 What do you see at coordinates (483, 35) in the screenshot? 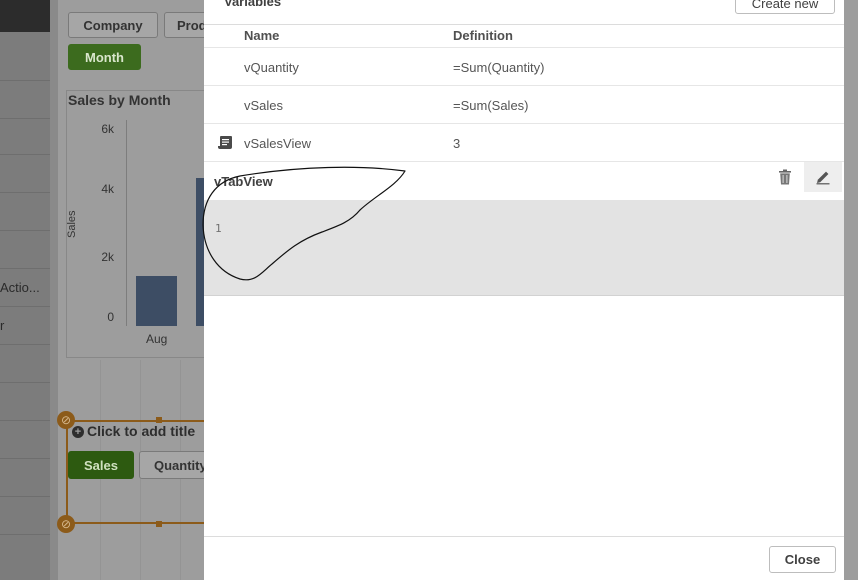
I see `column-header-definition: Definition` at bounding box center [483, 35].